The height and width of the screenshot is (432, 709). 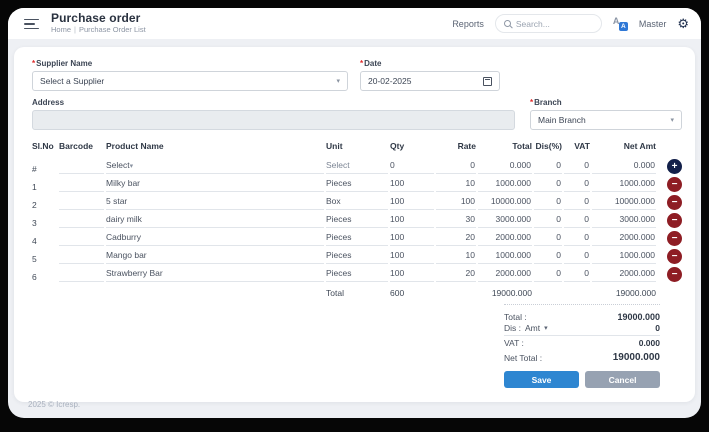 I want to click on row-rate: 30, so click(x=456, y=220).